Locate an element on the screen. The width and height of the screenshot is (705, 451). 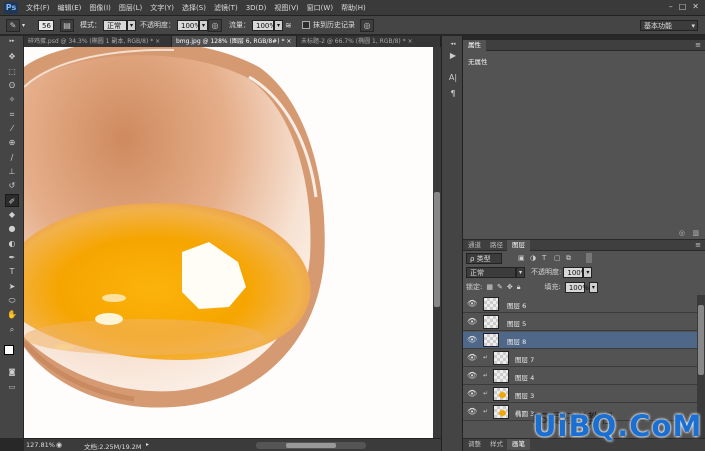
layer-row: 👁︎ 图层 6 is located at coordinates (580, 304).